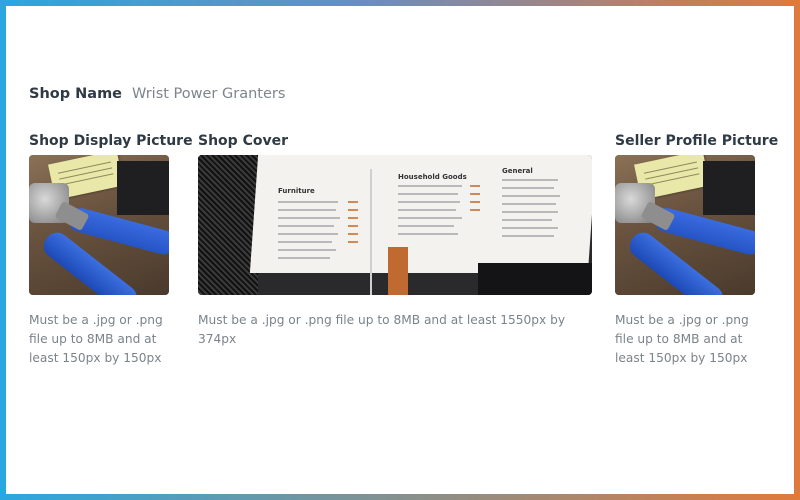 The height and width of the screenshot is (500, 800). What do you see at coordinates (76, 94) in the screenshot?
I see `shop-name-label: Shop Name` at bounding box center [76, 94].